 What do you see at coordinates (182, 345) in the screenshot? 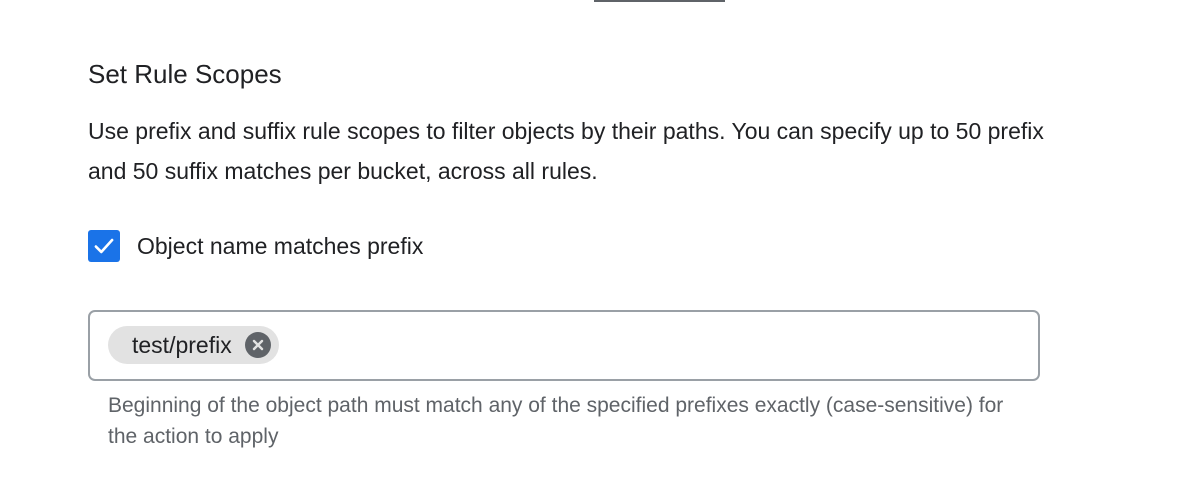
I see `prefix-chip-label: test/prefix` at bounding box center [182, 345].